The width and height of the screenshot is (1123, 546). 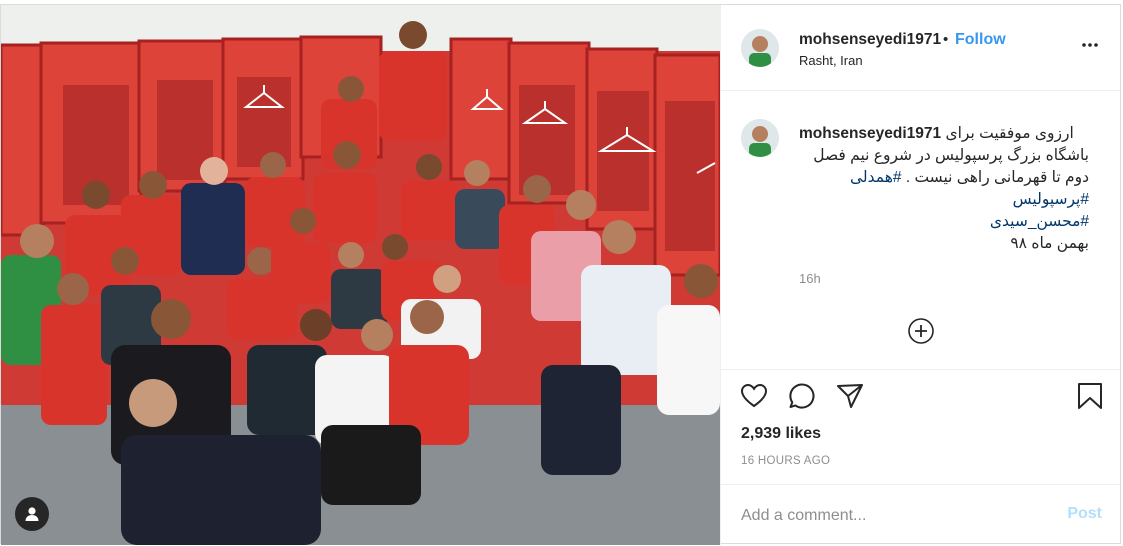 I want to click on avatar, so click(x=760, y=48).